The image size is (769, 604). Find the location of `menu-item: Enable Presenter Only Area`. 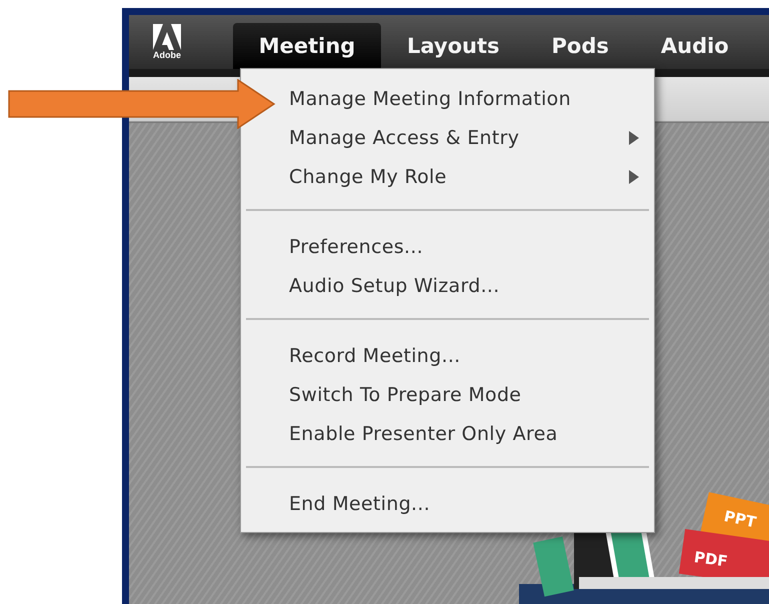

menu-item: Enable Presenter Only Area is located at coordinates (469, 434).